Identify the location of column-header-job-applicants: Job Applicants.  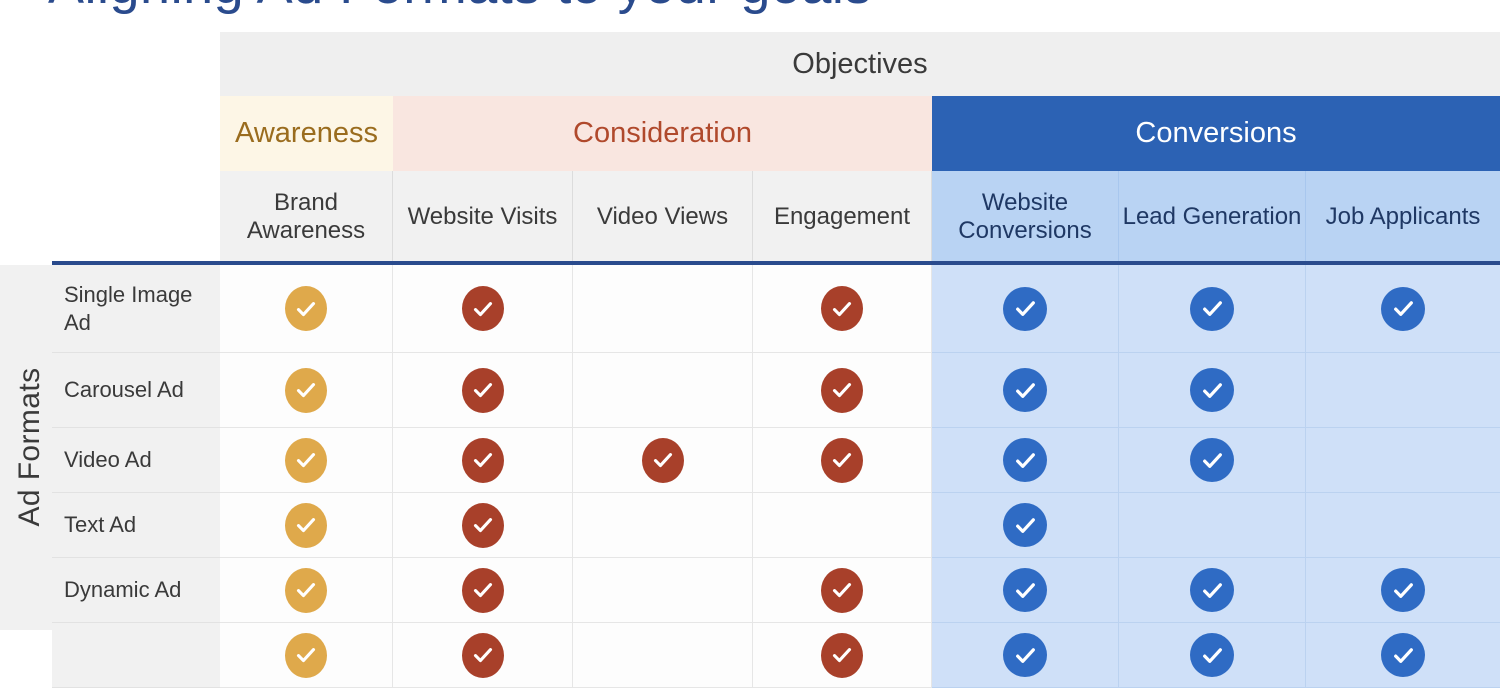
(1403, 217).